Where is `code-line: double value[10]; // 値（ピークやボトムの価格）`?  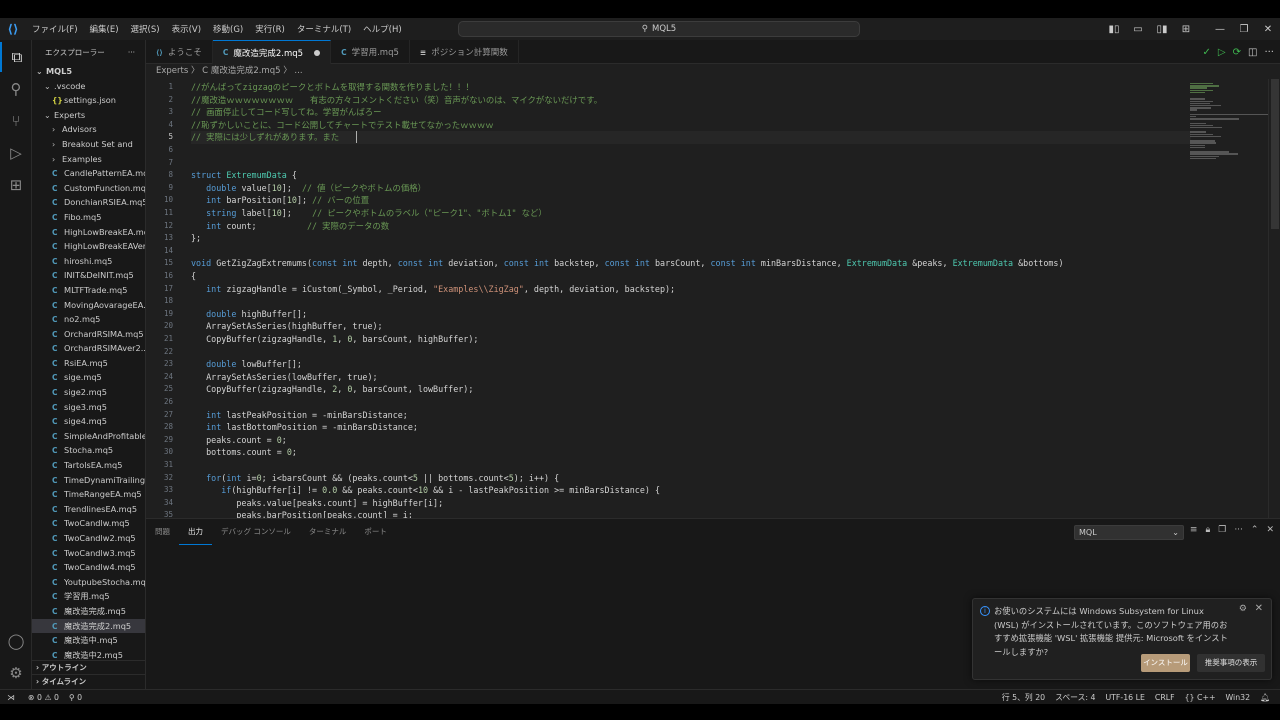 code-line: double value[10]; // 値（ピークやボトムの価格） is located at coordinates (308, 188).